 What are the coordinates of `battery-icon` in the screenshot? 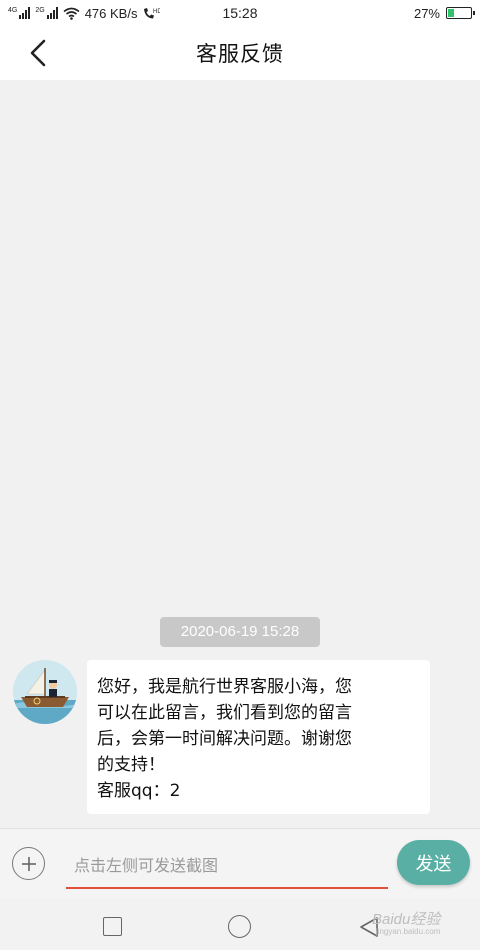 It's located at (460, 13).